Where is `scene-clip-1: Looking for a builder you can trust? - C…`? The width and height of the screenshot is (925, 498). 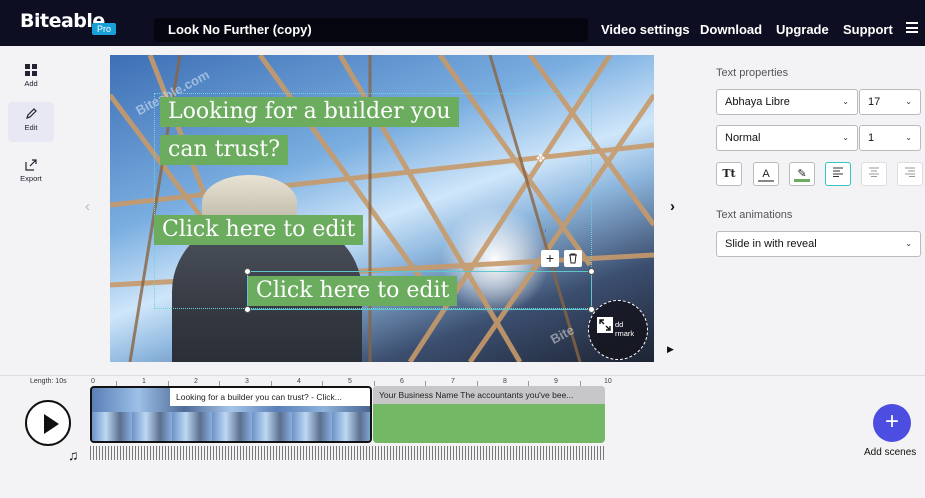
scene-clip-1: Looking for a builder you can trust? - C… is located at coordinates (231, 414).